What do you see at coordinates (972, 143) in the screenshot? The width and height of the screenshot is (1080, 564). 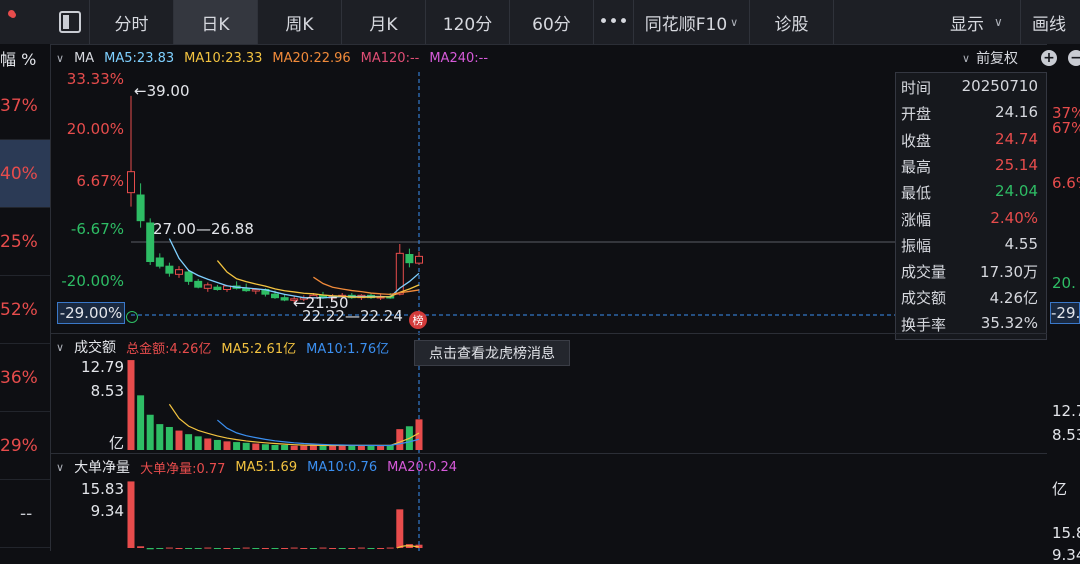 I see `tooltip-row: 收盘 24.74` at bounding box center [972, 143].